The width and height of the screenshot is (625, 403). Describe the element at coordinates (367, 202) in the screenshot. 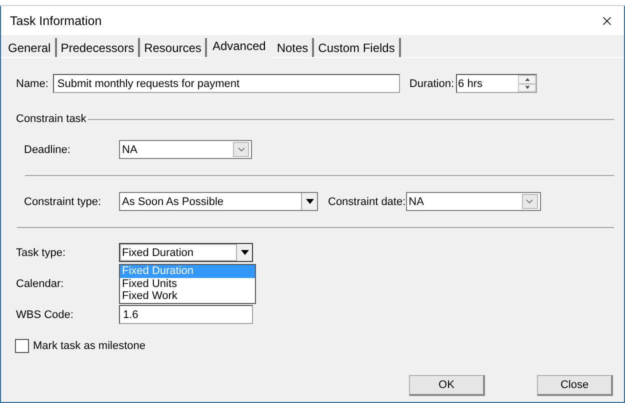

I see `field-label: Constraint date:` at that location.